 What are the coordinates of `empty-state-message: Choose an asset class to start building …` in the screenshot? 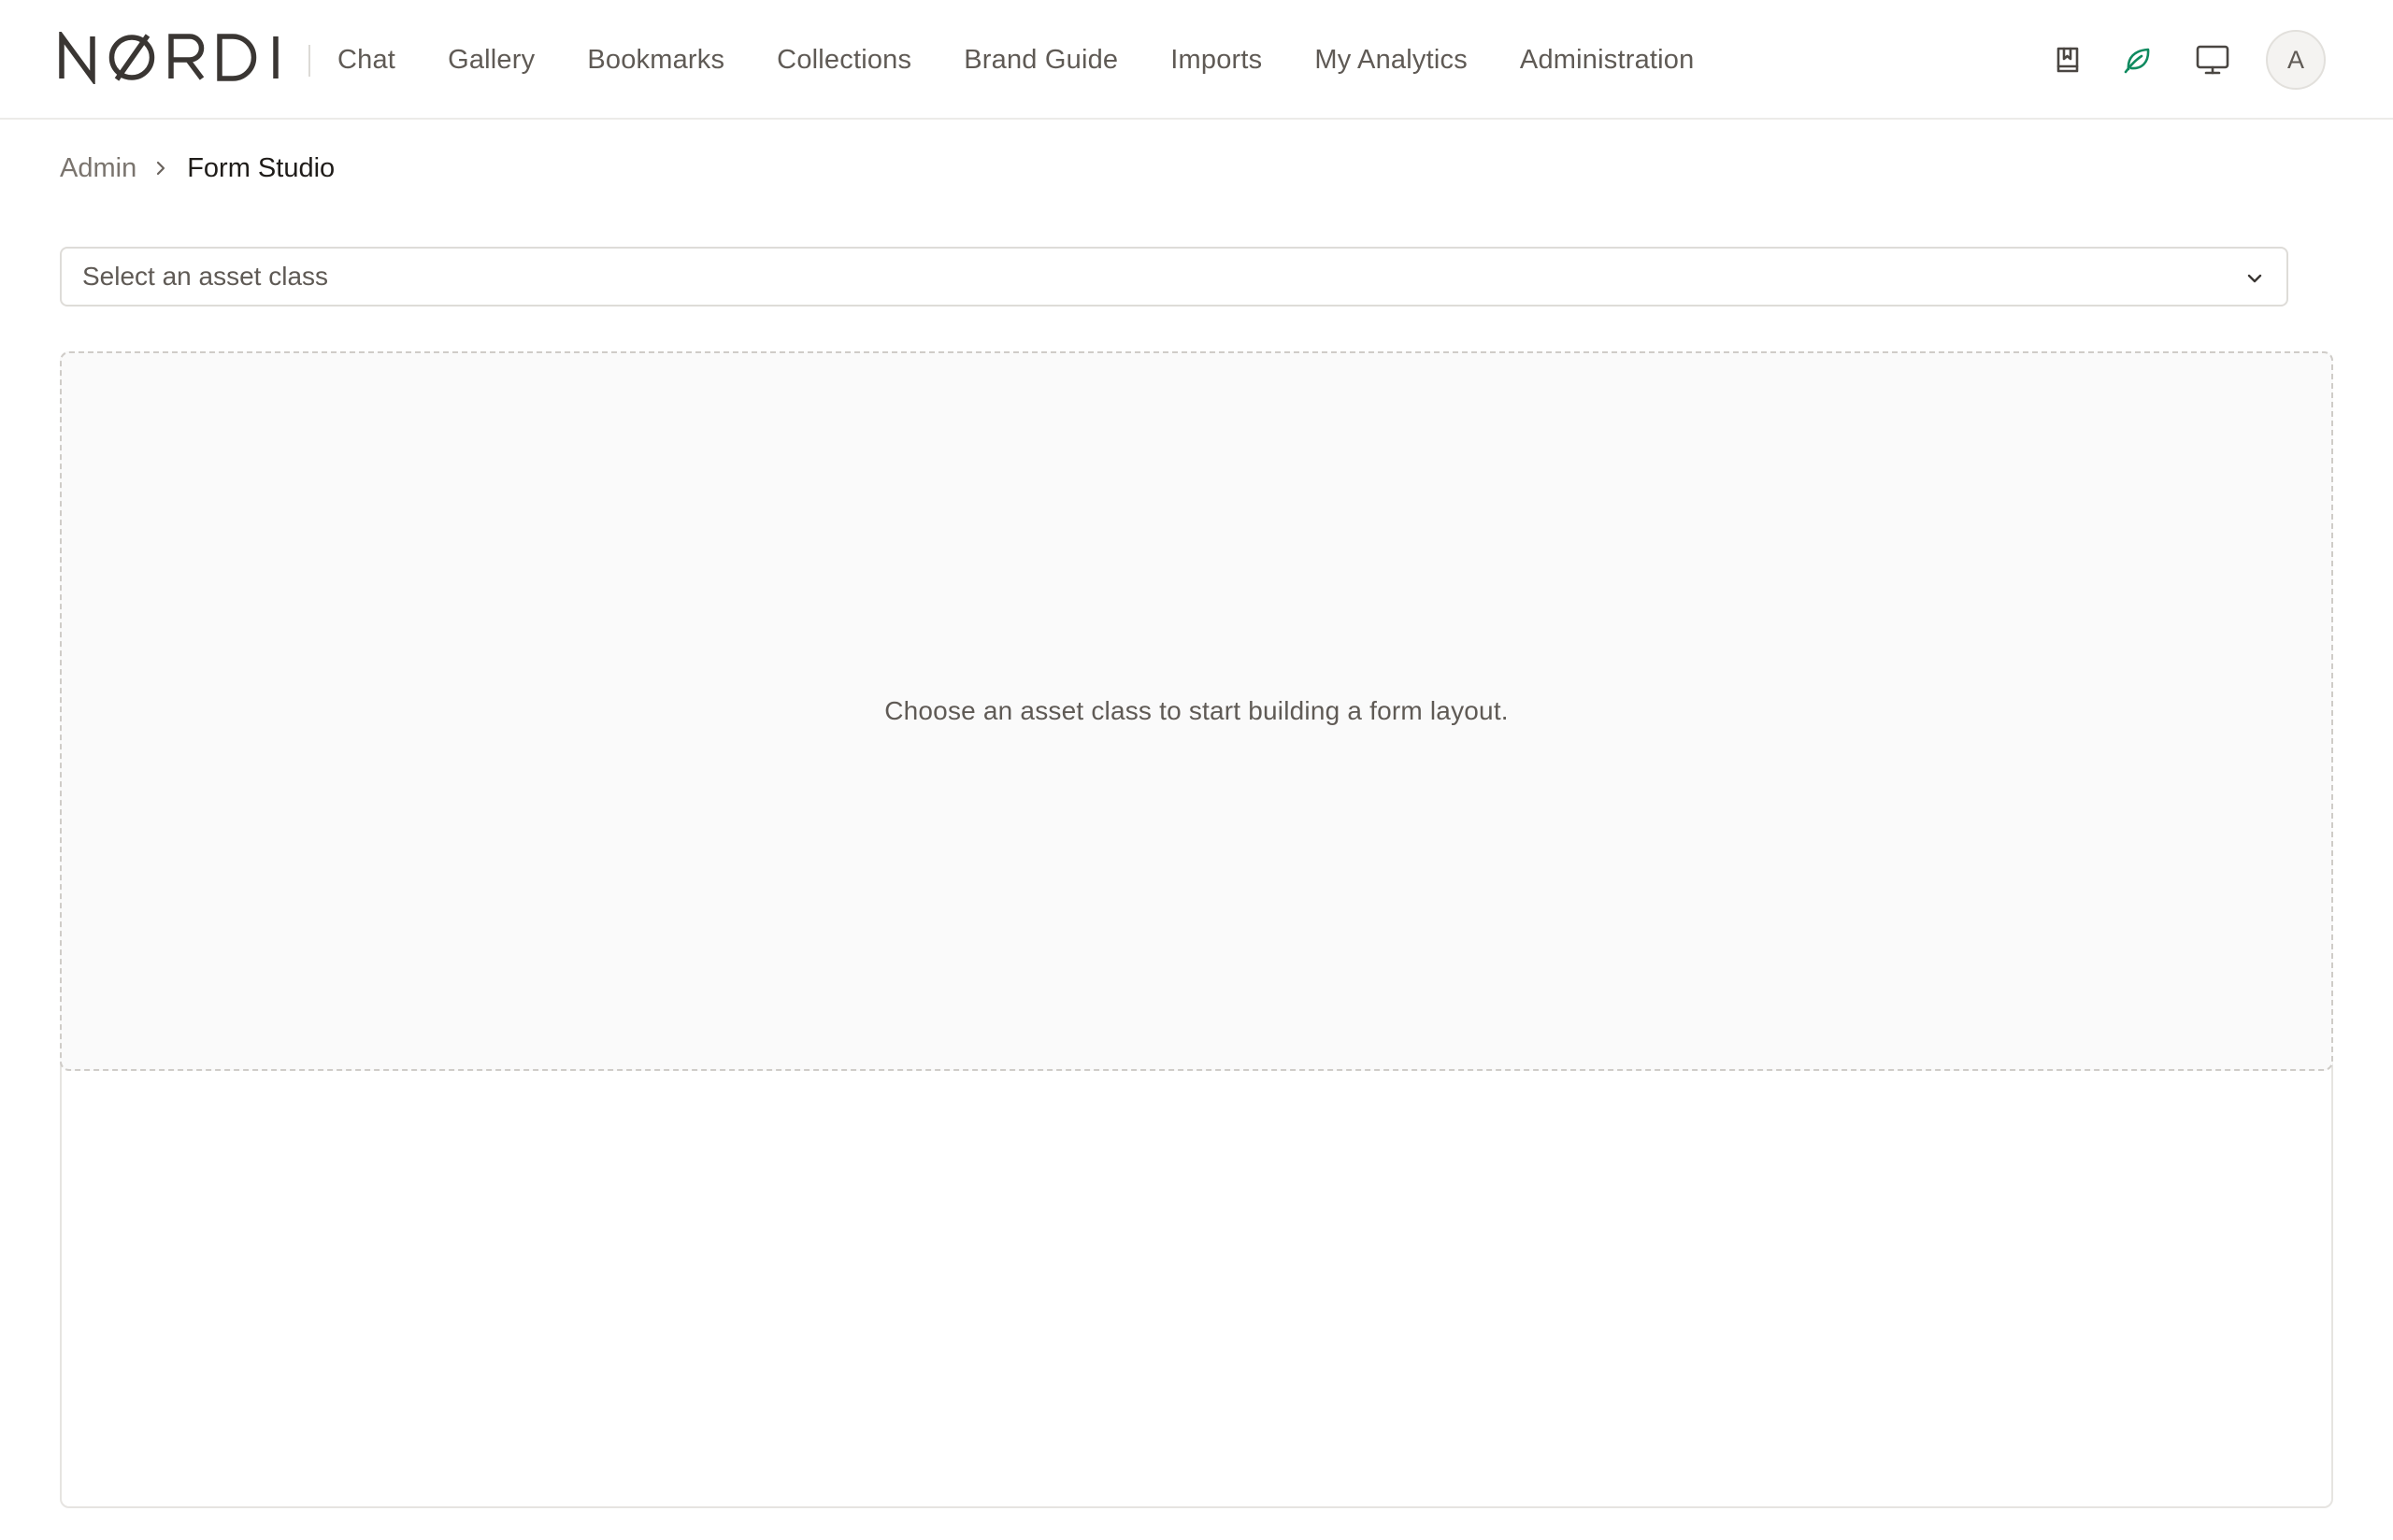 It's located at (1196, 710).